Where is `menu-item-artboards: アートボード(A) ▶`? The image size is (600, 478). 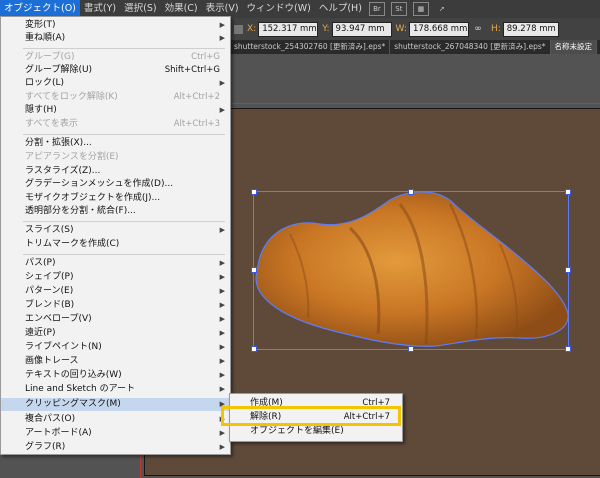
menu-item-artboards: アートボード(A) ▶ is located at coordinates (115, 433).